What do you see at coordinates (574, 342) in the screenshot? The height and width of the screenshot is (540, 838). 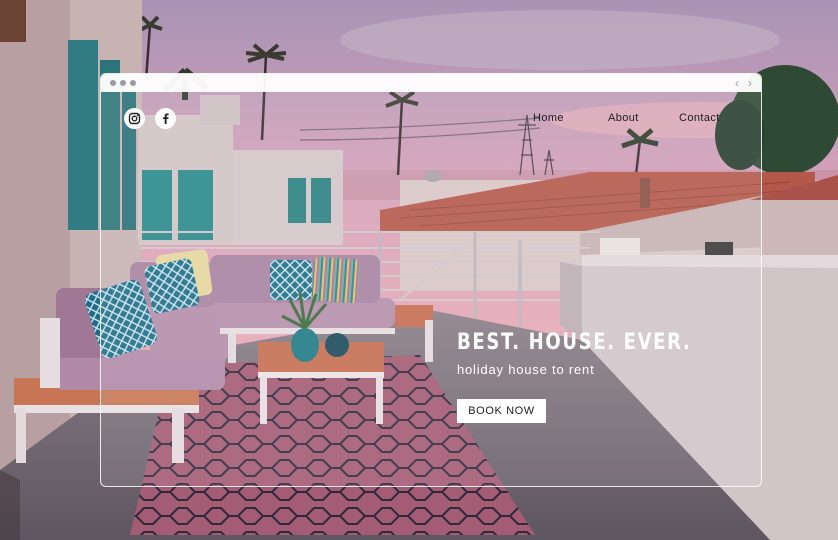 I see `hero-headline: BEST. HOUSE. EVER.` at bounding box center [574, 342].